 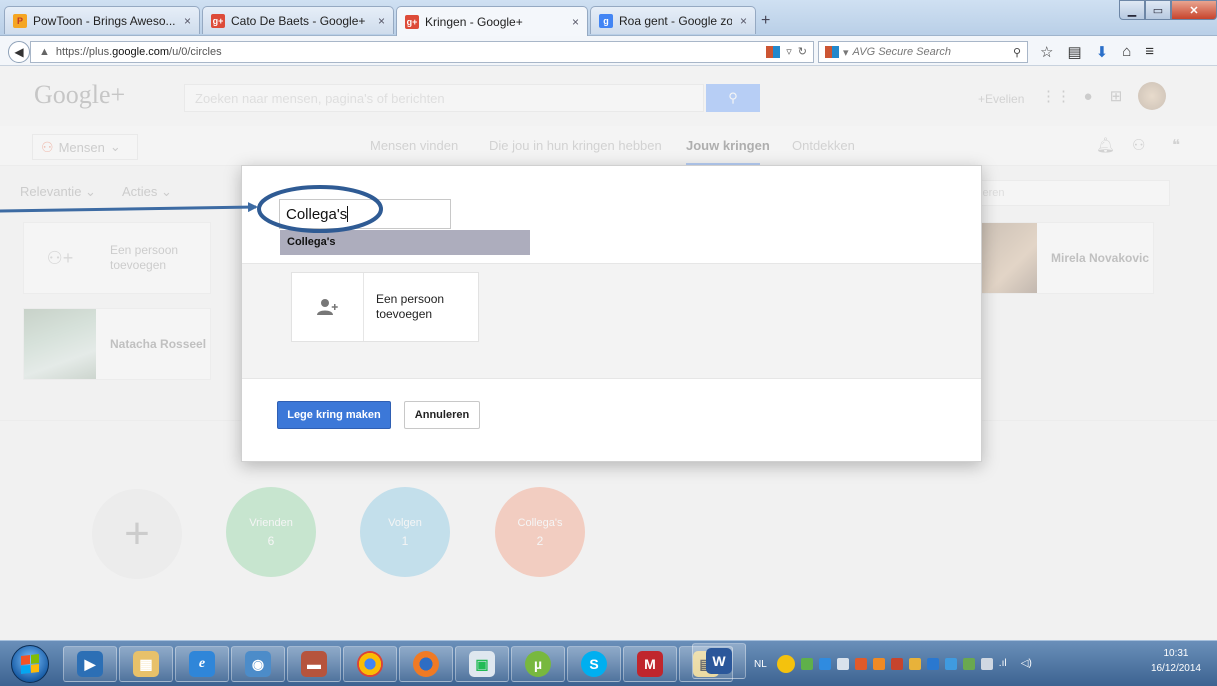 I want to click on add-person-icon, so click(x=328, y=307).